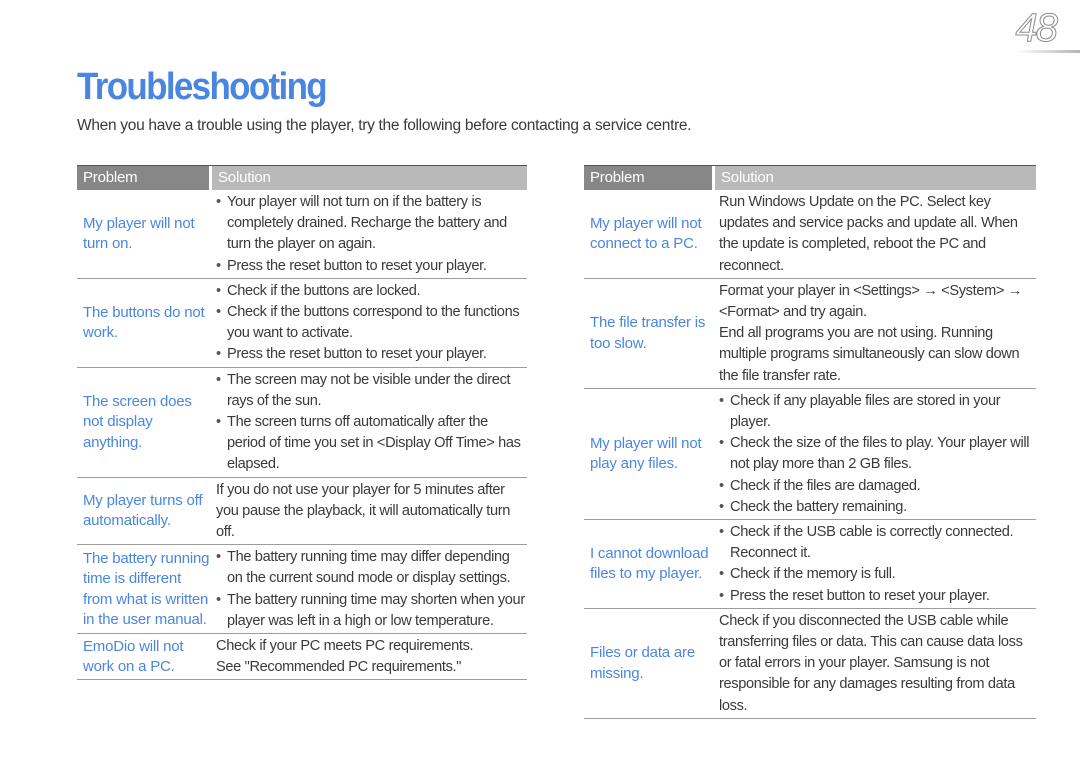  I want to click on solution-bullet-item: • Check if the memory is full., so click(877, 574).